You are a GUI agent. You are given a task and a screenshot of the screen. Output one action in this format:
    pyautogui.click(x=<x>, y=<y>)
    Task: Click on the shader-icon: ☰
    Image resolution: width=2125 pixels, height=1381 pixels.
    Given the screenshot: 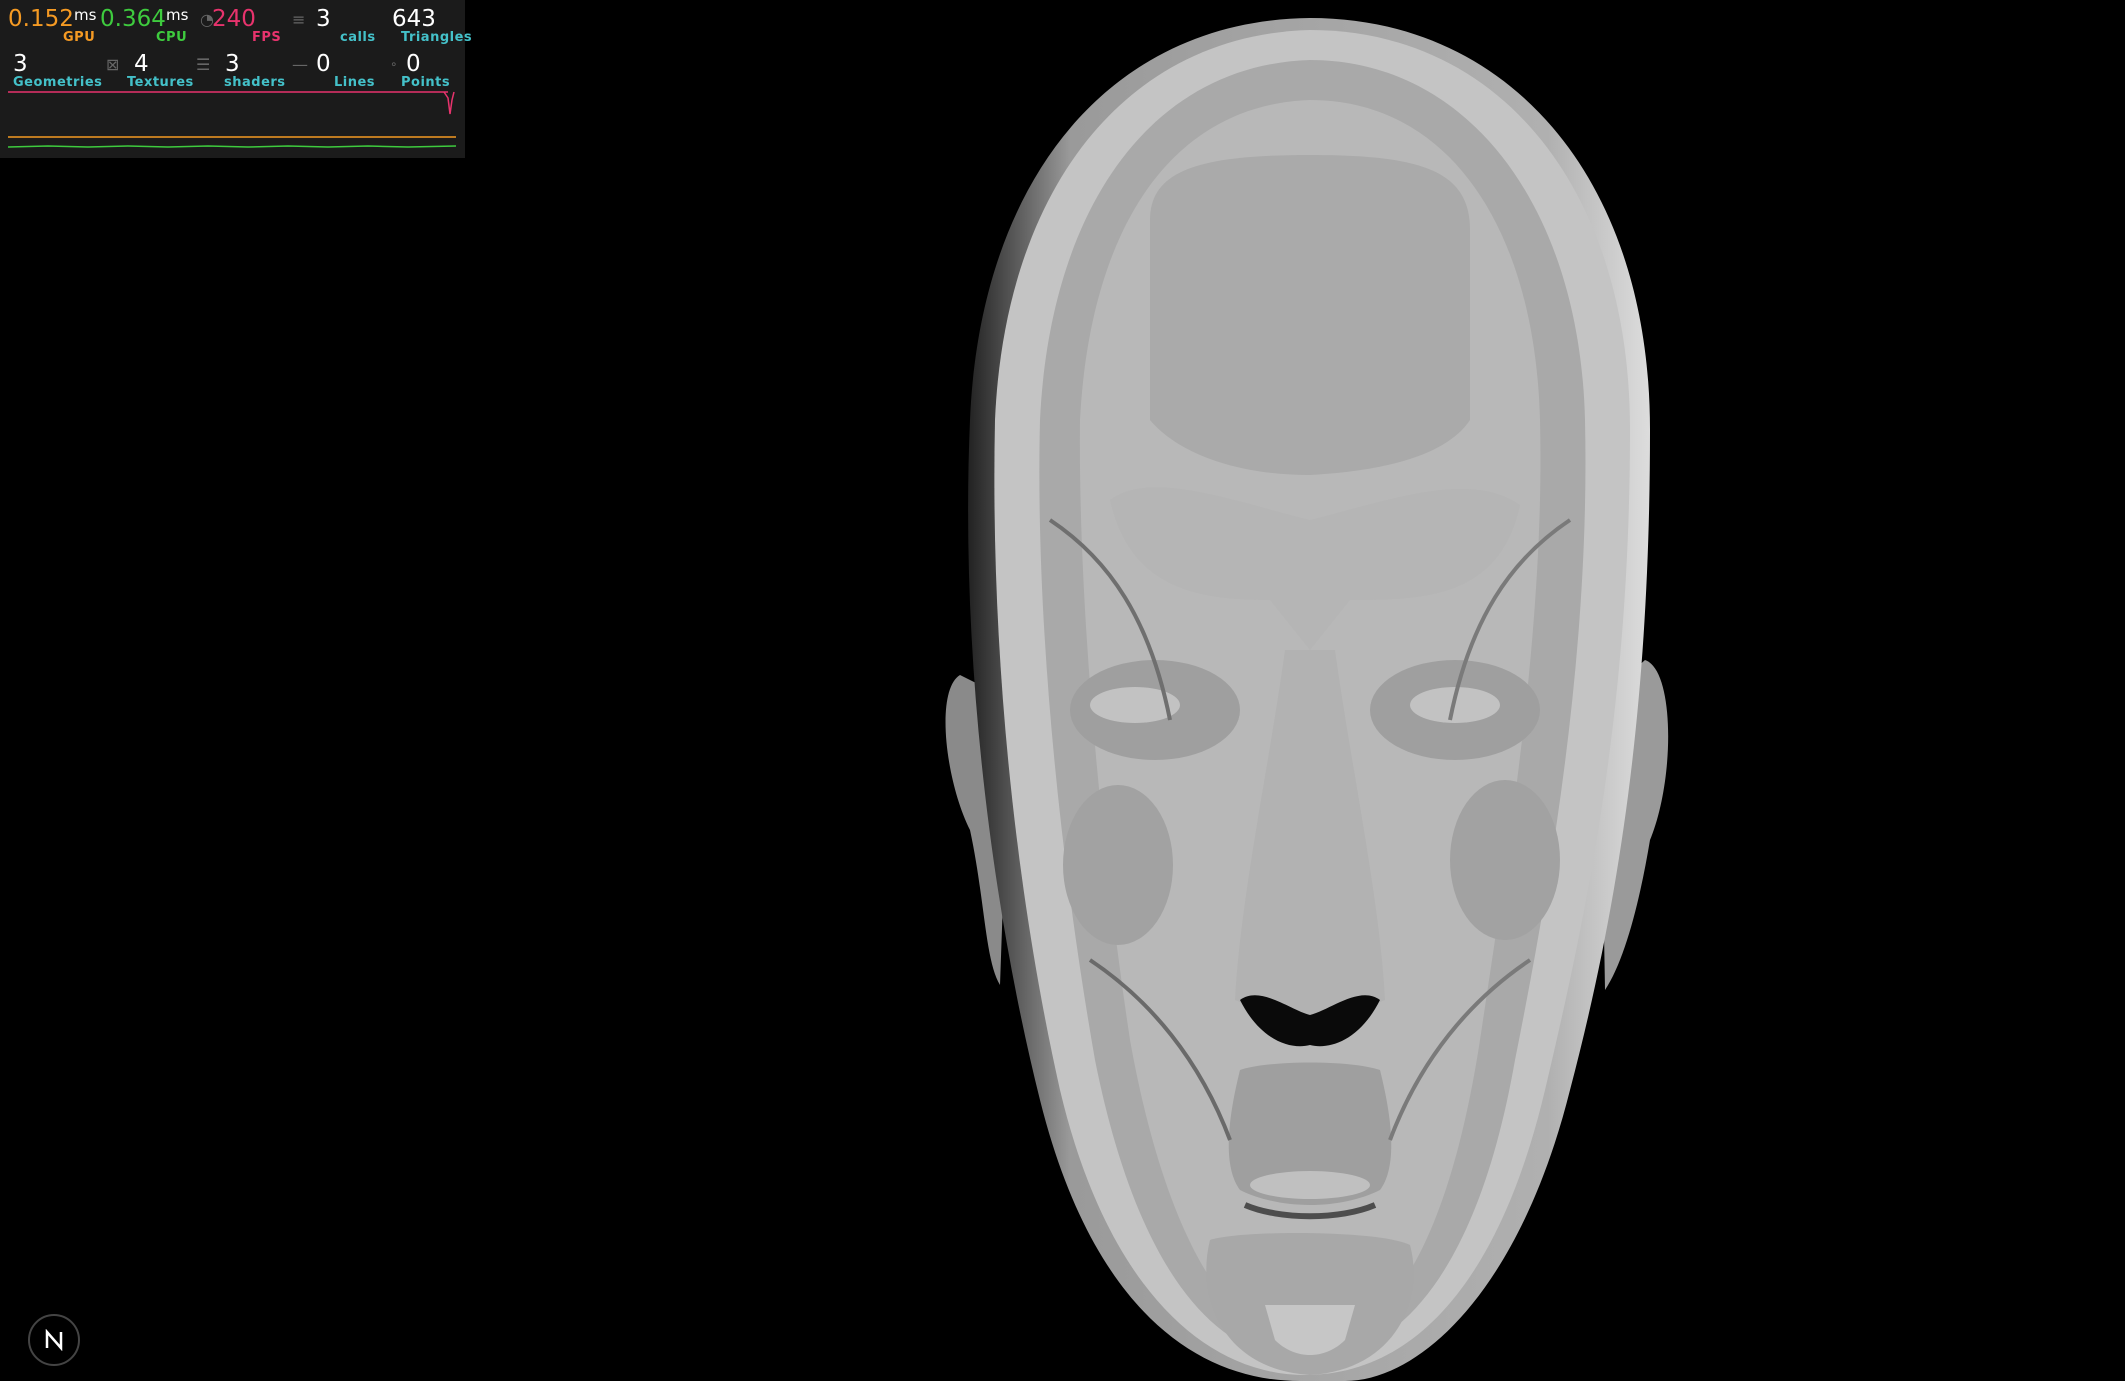 What is the action you would take?
    pyautogui.click(x=203, y=64)
    